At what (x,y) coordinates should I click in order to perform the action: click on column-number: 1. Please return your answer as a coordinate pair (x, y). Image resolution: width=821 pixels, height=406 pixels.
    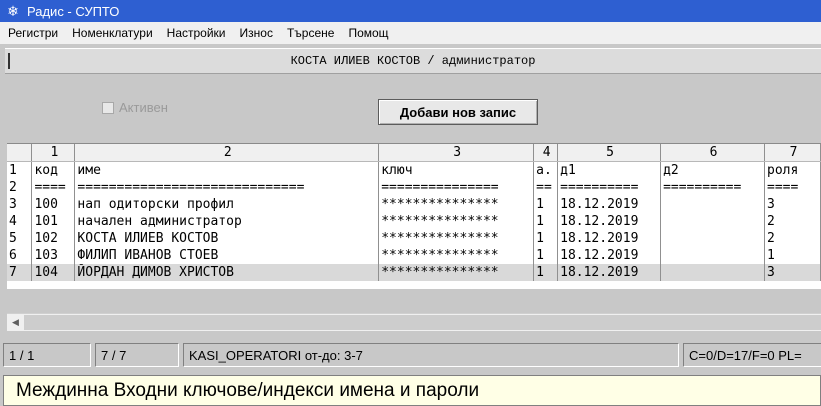
    Looking at the image, I should click on (53, 153).